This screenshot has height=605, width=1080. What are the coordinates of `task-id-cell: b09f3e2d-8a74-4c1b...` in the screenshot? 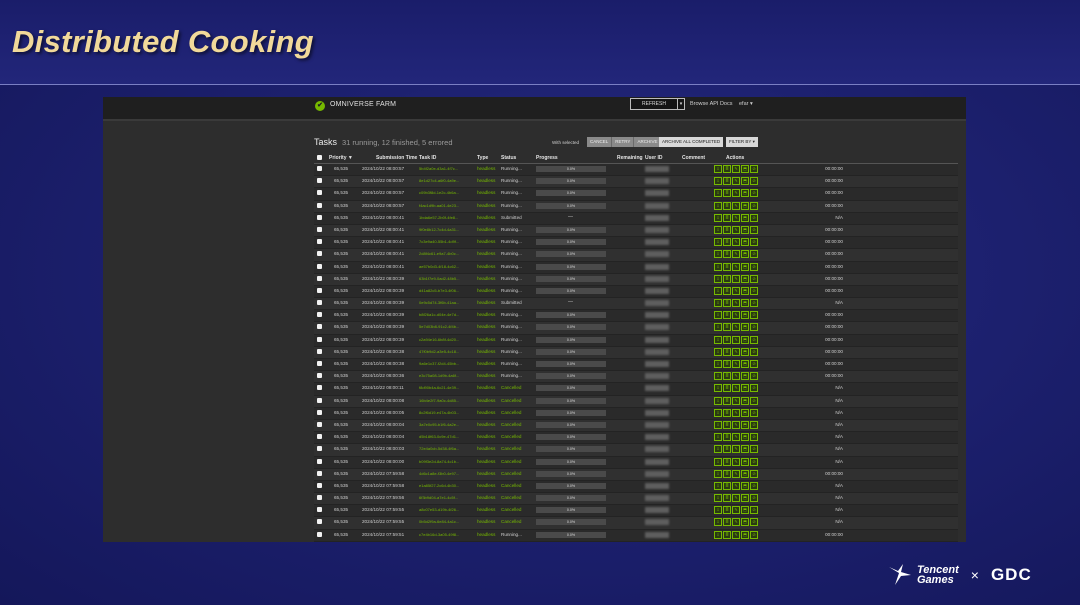 It's located at (439, 461).